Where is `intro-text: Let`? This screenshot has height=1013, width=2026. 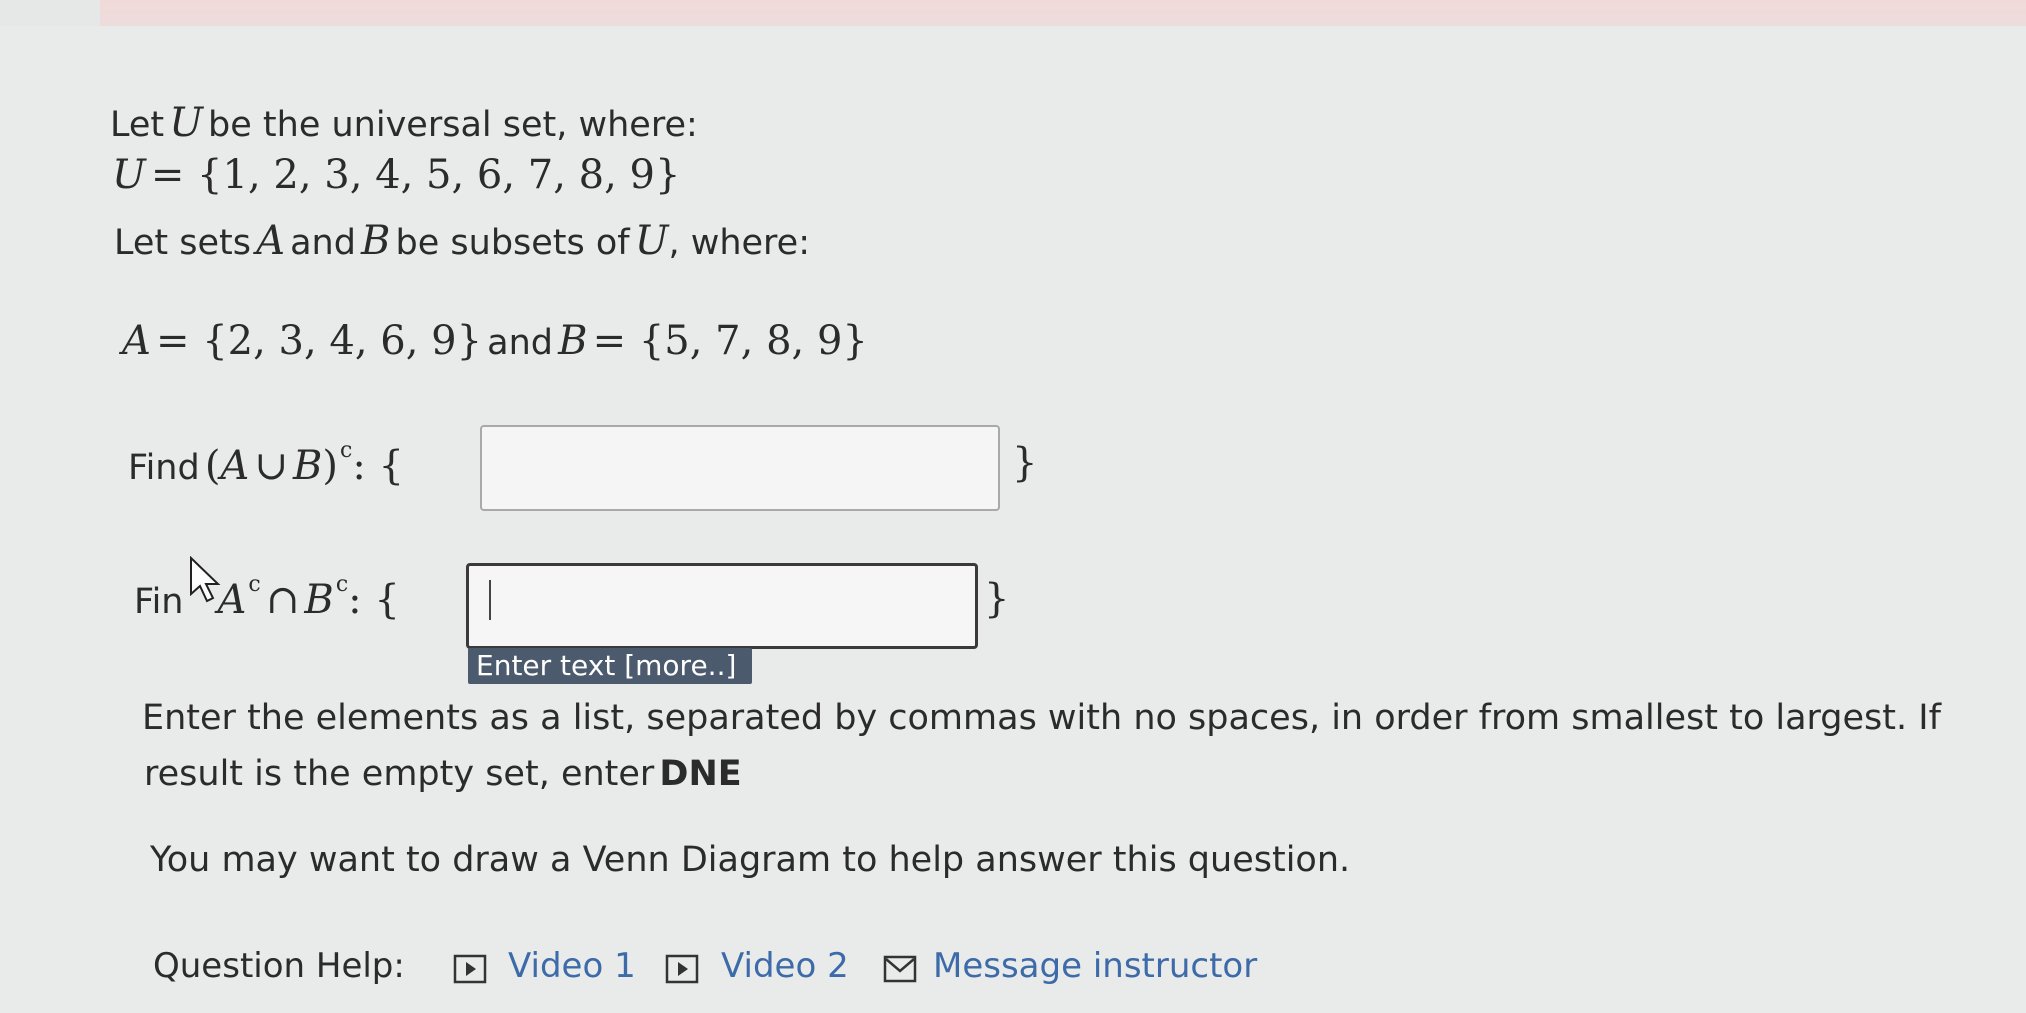
intro-text: Let is located at coordinates (137, 125).